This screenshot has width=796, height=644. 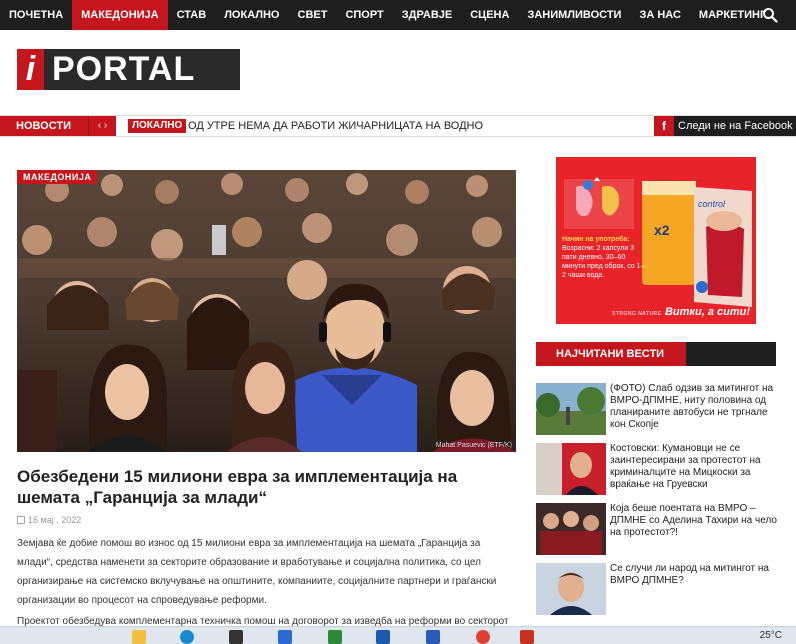 I want to click on ad-usage-heading: Начин на употреба:, so click(x=596, y=239).